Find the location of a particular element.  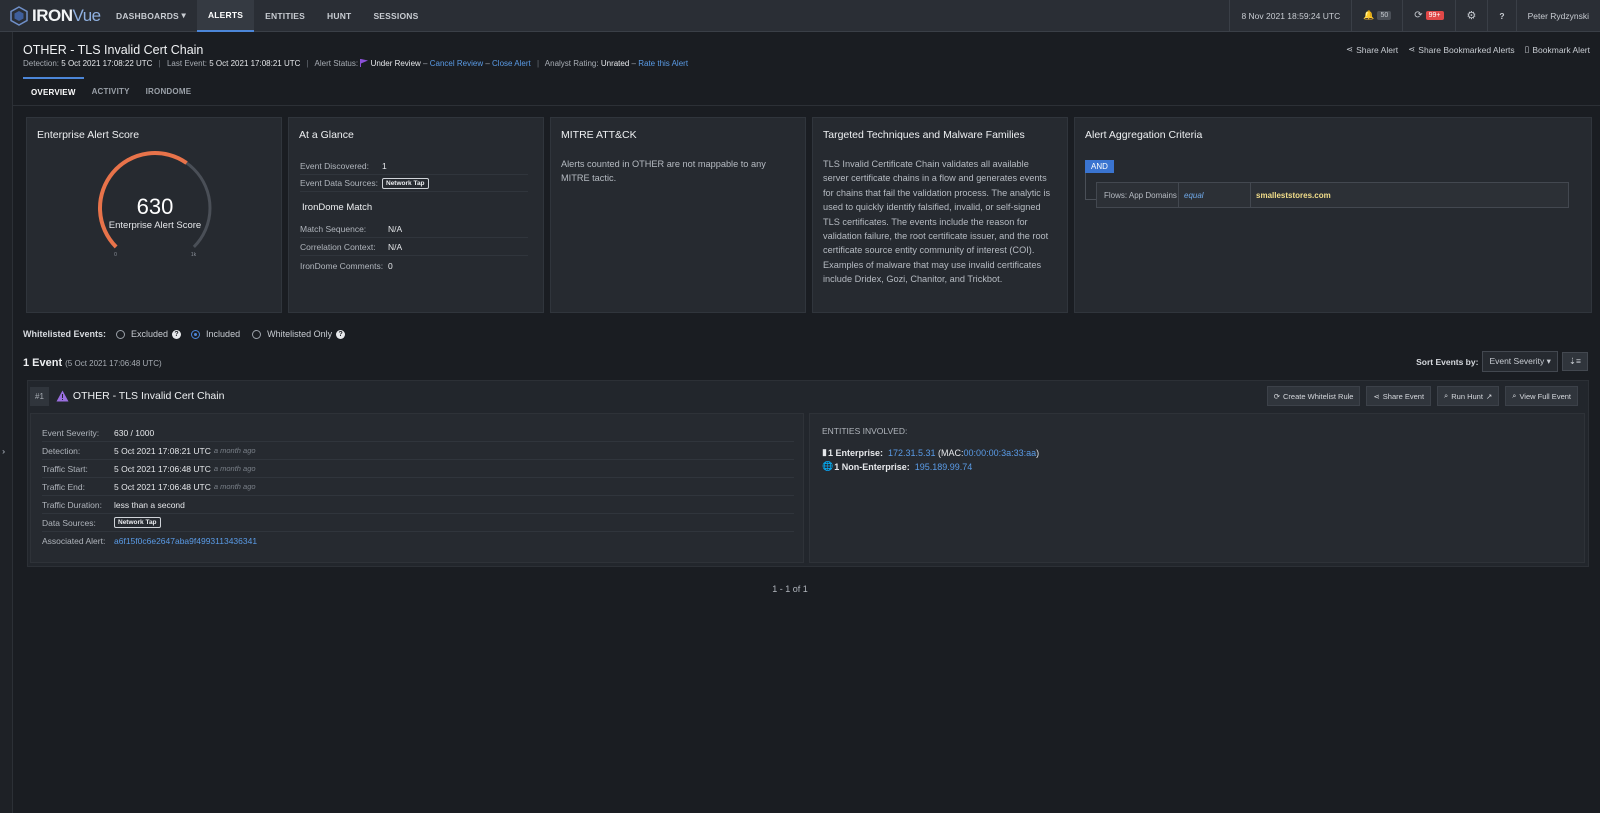

cancel-review-link: Cancel Review is located at coordinates (456, 63).